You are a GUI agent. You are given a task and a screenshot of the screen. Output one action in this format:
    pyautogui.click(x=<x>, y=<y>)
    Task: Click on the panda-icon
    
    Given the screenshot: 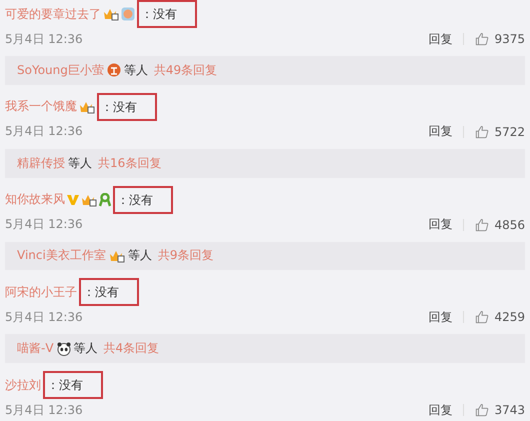 What is the action you would take?
    pyautogui.click(x=63, y=349)
    